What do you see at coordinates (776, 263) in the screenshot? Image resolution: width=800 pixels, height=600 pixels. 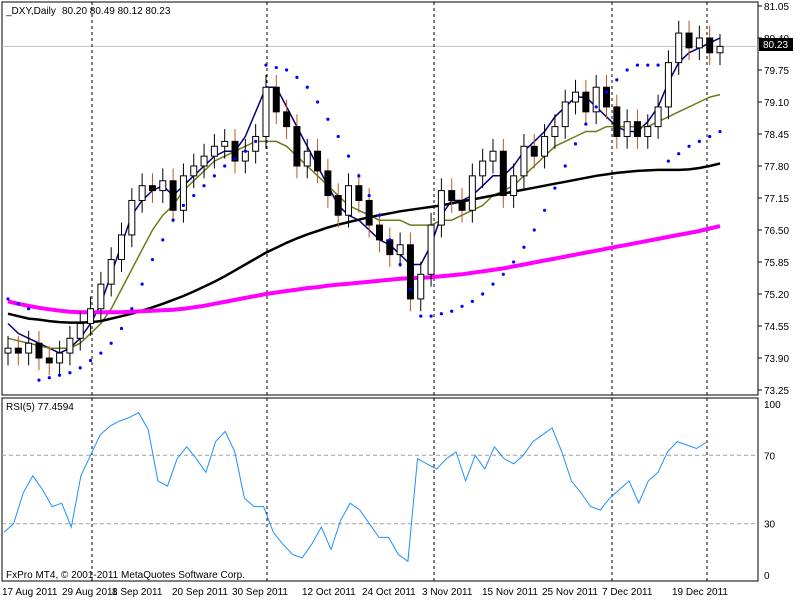 I see `price-tick-label: 75.85` at bounding box center [776, 263].